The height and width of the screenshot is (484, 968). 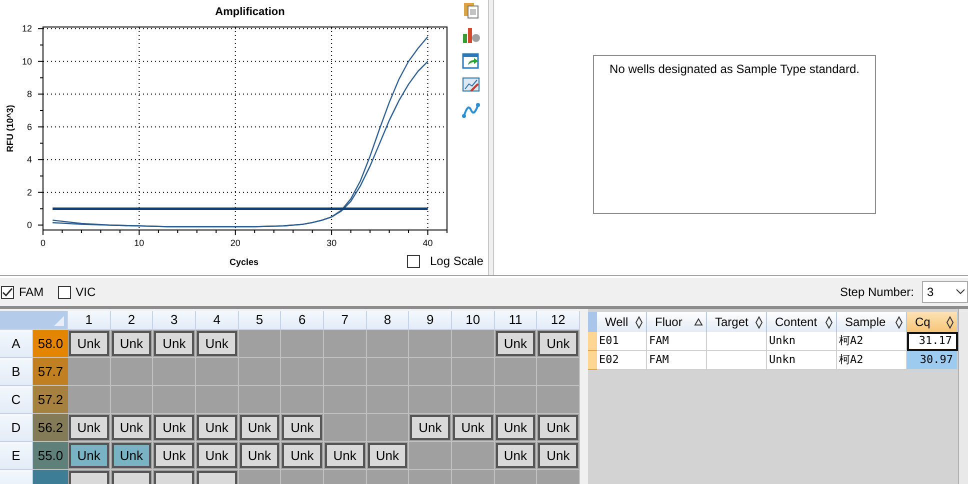 What do you see at coordinates (29, 159) in the screenshot?
I see `axis-tick-label: 4` at bounding box center [29, 159].